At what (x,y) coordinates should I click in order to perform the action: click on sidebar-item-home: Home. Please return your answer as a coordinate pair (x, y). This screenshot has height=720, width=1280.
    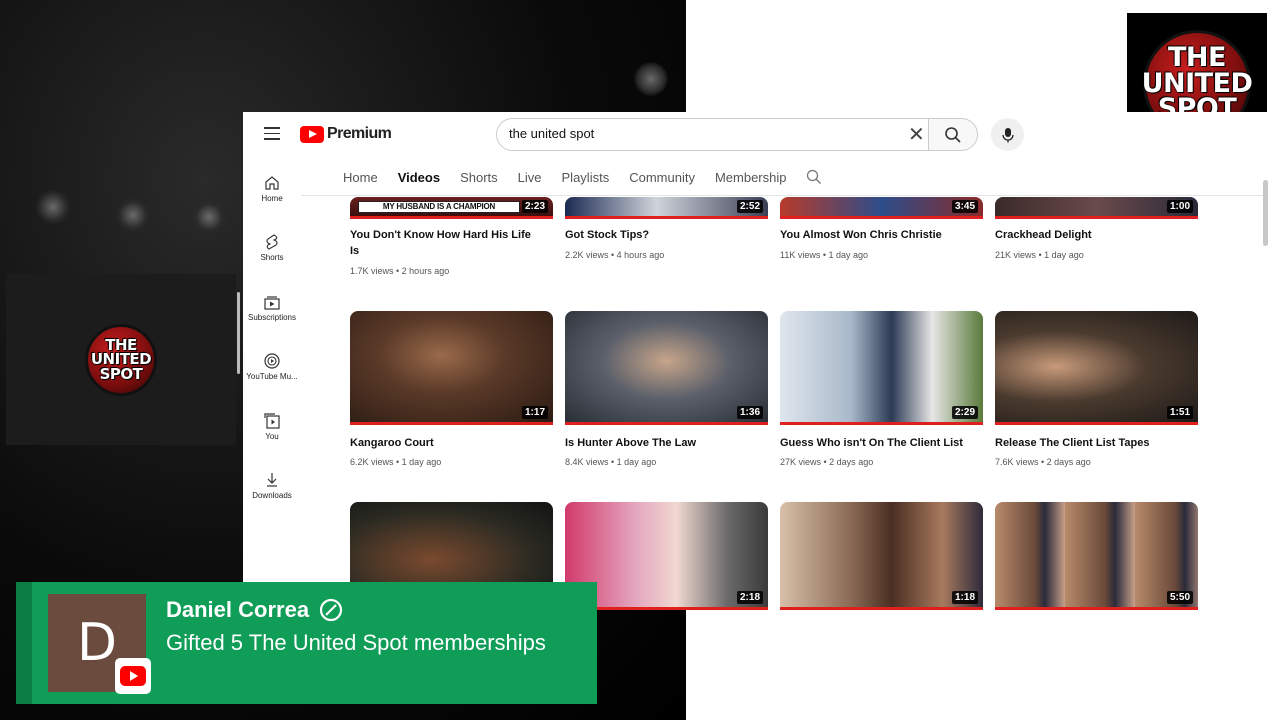
    Looking at the image, I should click on (272, 188).